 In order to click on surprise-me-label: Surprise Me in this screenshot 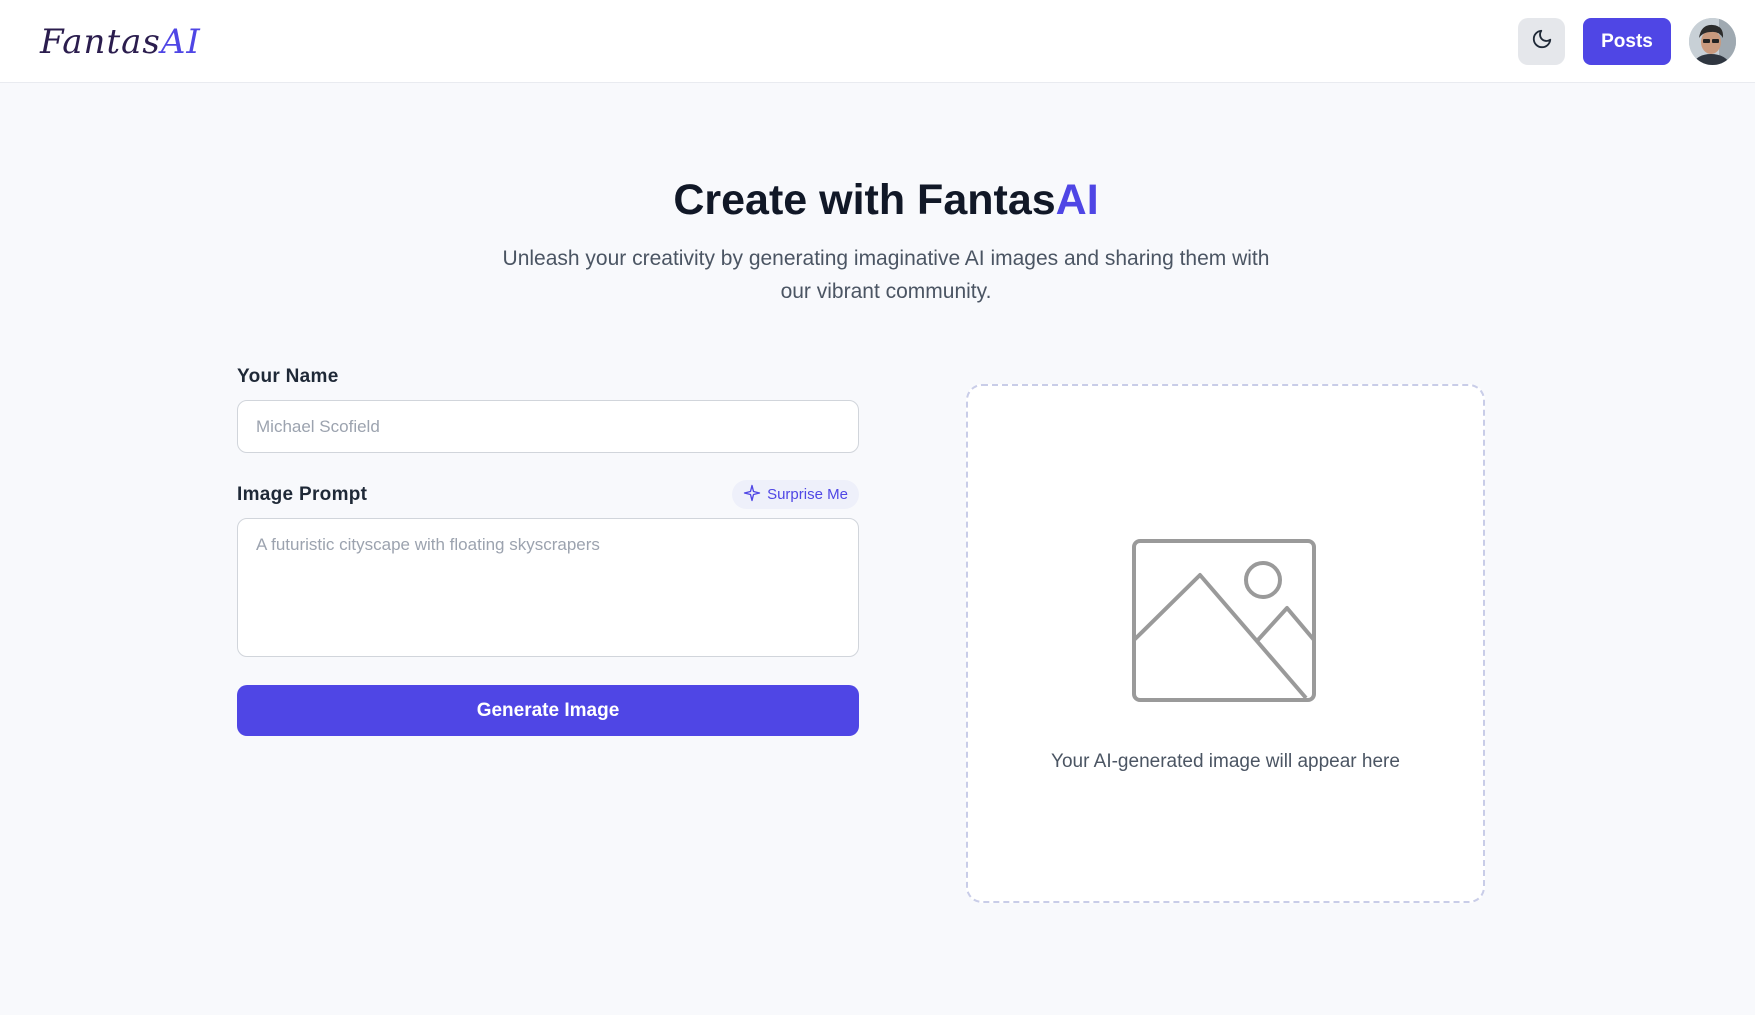, I will do `click(807, 494)`.